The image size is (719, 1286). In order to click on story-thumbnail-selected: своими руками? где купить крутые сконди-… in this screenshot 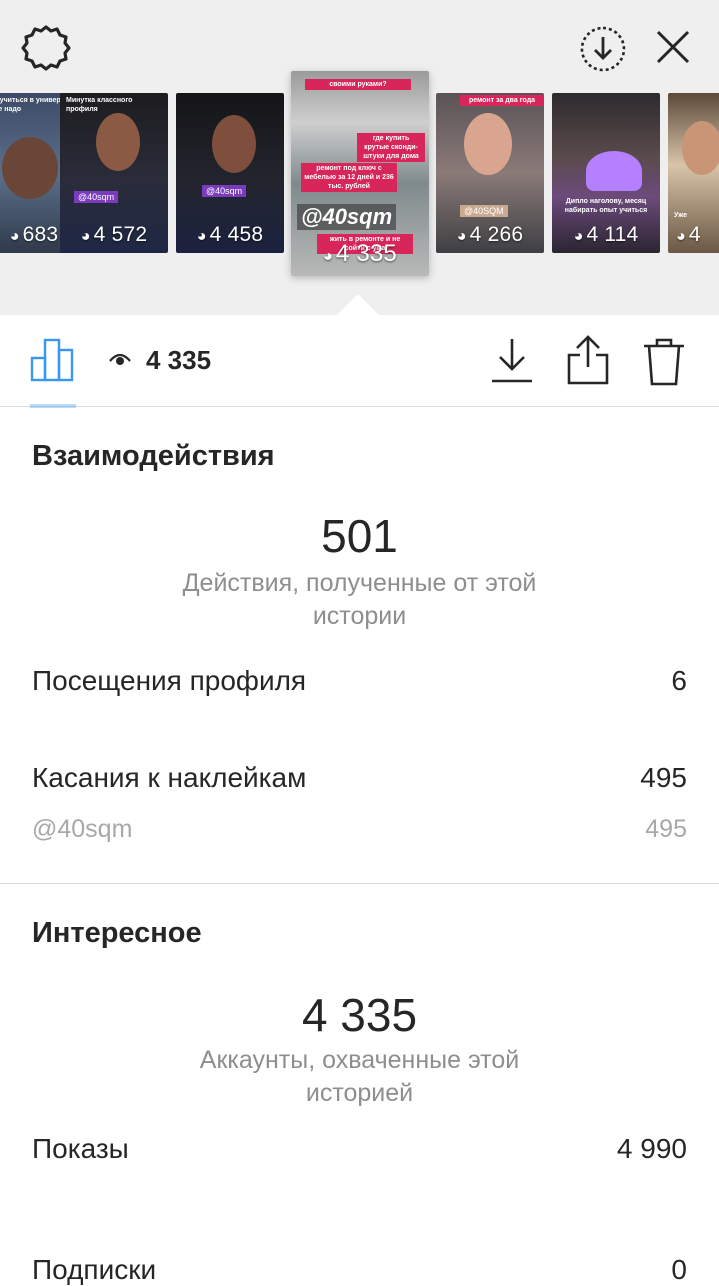, I will do `click(360, 173)`.